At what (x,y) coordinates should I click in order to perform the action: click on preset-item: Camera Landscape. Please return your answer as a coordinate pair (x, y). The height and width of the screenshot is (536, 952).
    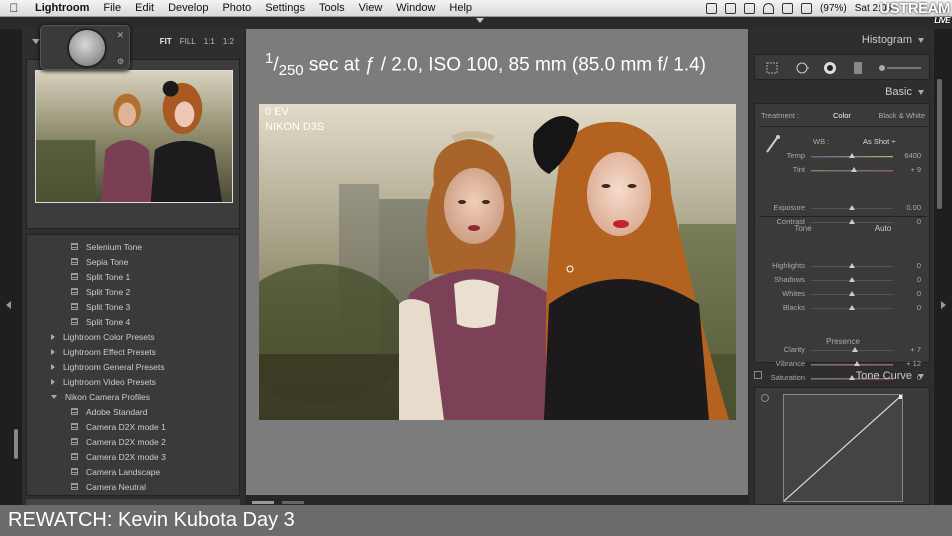
    Looking at the image, I should click on (115, 471).